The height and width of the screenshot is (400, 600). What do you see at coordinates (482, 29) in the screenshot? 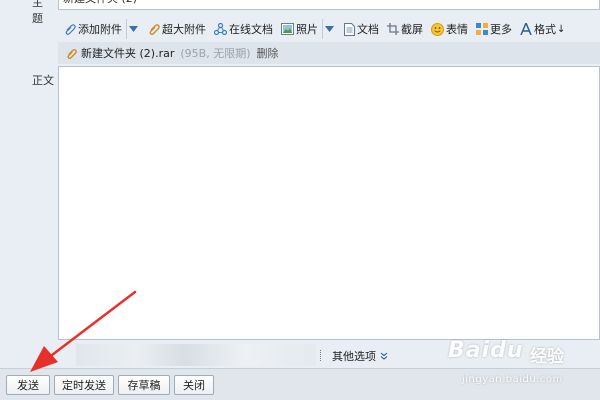
I see `more-grid-icon` at bounding box center [482, 29].